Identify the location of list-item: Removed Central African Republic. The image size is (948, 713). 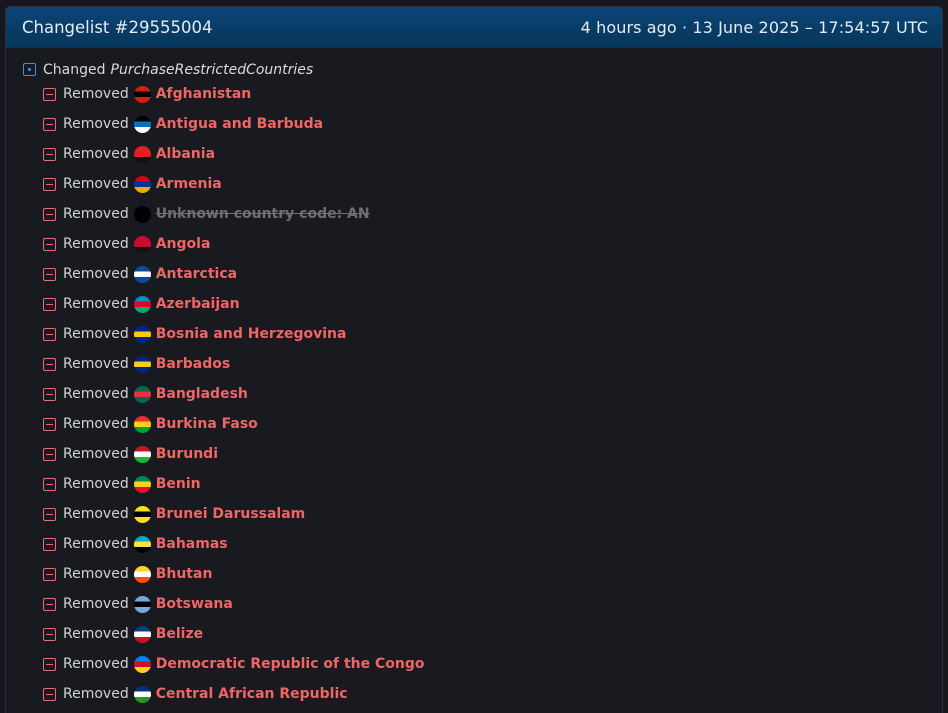
(492, 694).